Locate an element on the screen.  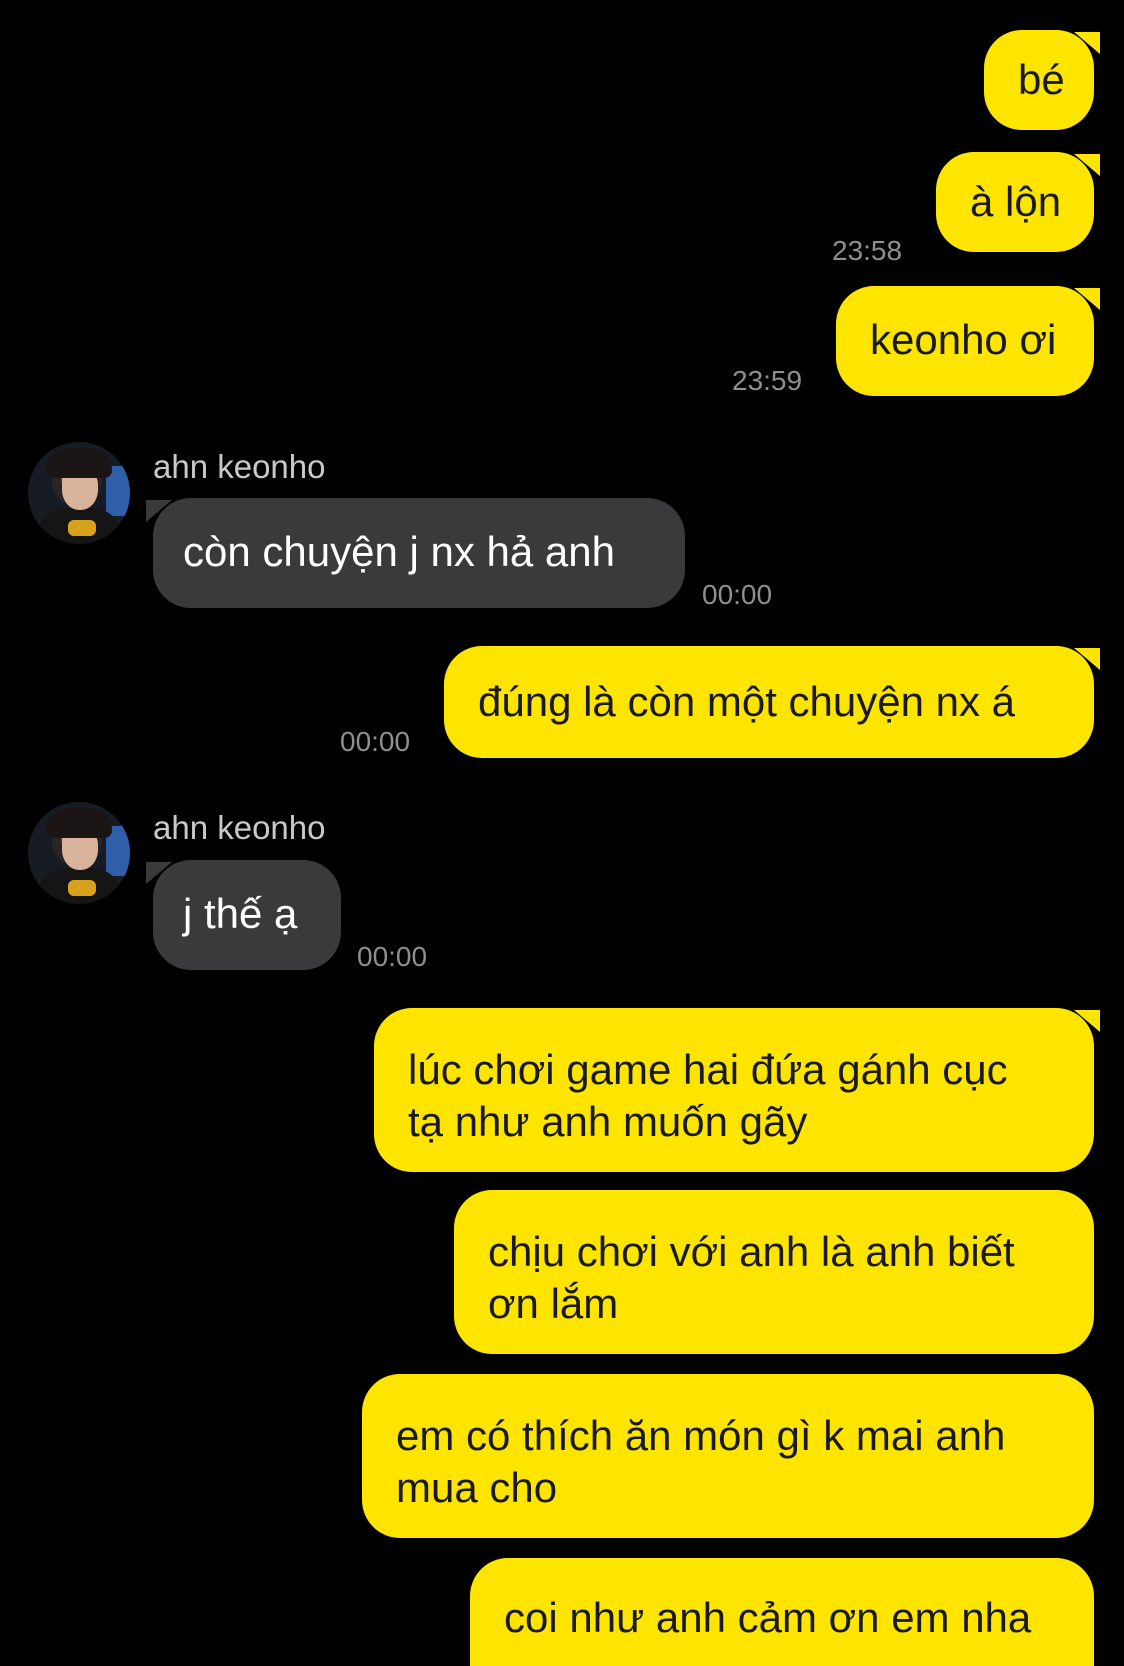
incoming-message: còn chuyện j nx hả anh is located at coordinates (419, 553).